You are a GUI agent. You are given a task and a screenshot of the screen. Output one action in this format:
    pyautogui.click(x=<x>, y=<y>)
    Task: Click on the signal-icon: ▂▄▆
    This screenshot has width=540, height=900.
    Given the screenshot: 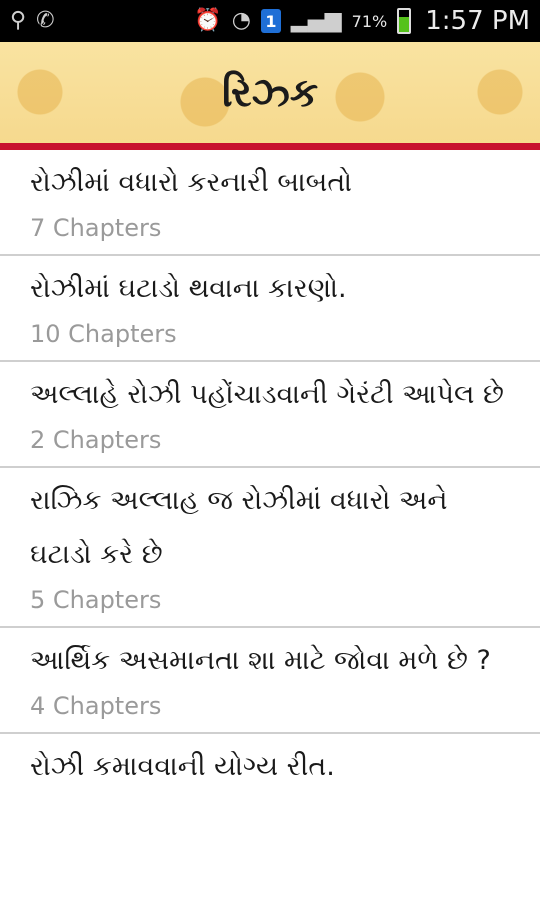 What is the action you would take?
    pyautogui.click(x=316, y=20)
    